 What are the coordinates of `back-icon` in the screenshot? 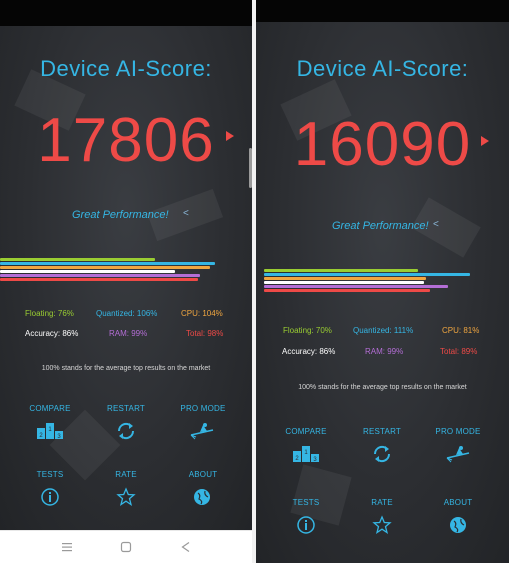 It's located at (186, 547).